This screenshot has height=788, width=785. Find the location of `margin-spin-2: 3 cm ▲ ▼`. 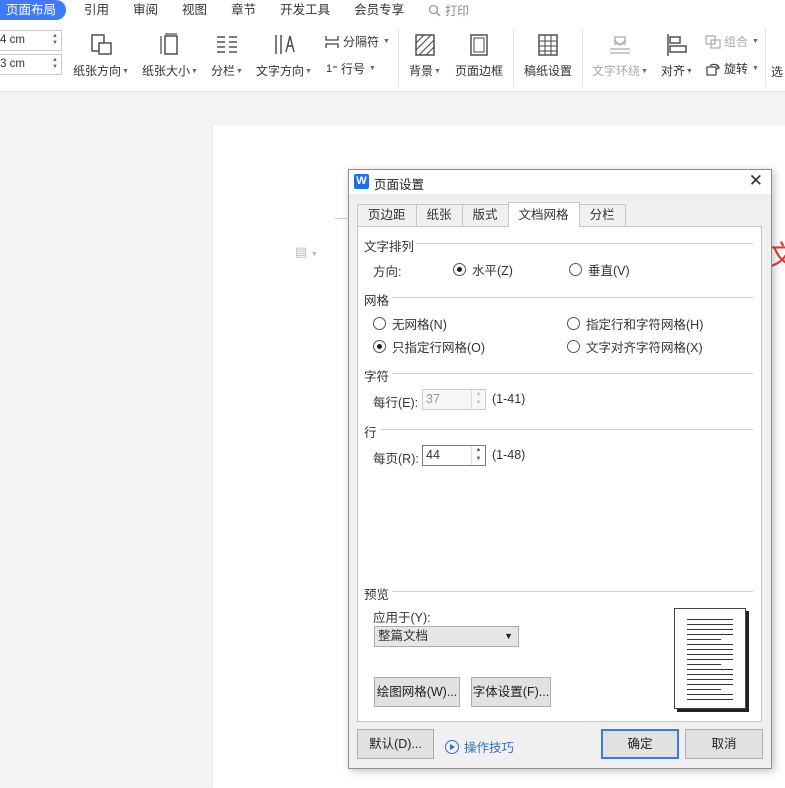

margin-spin-2: 3 cm ▲ ▼ is located at coordinates (31, 64).